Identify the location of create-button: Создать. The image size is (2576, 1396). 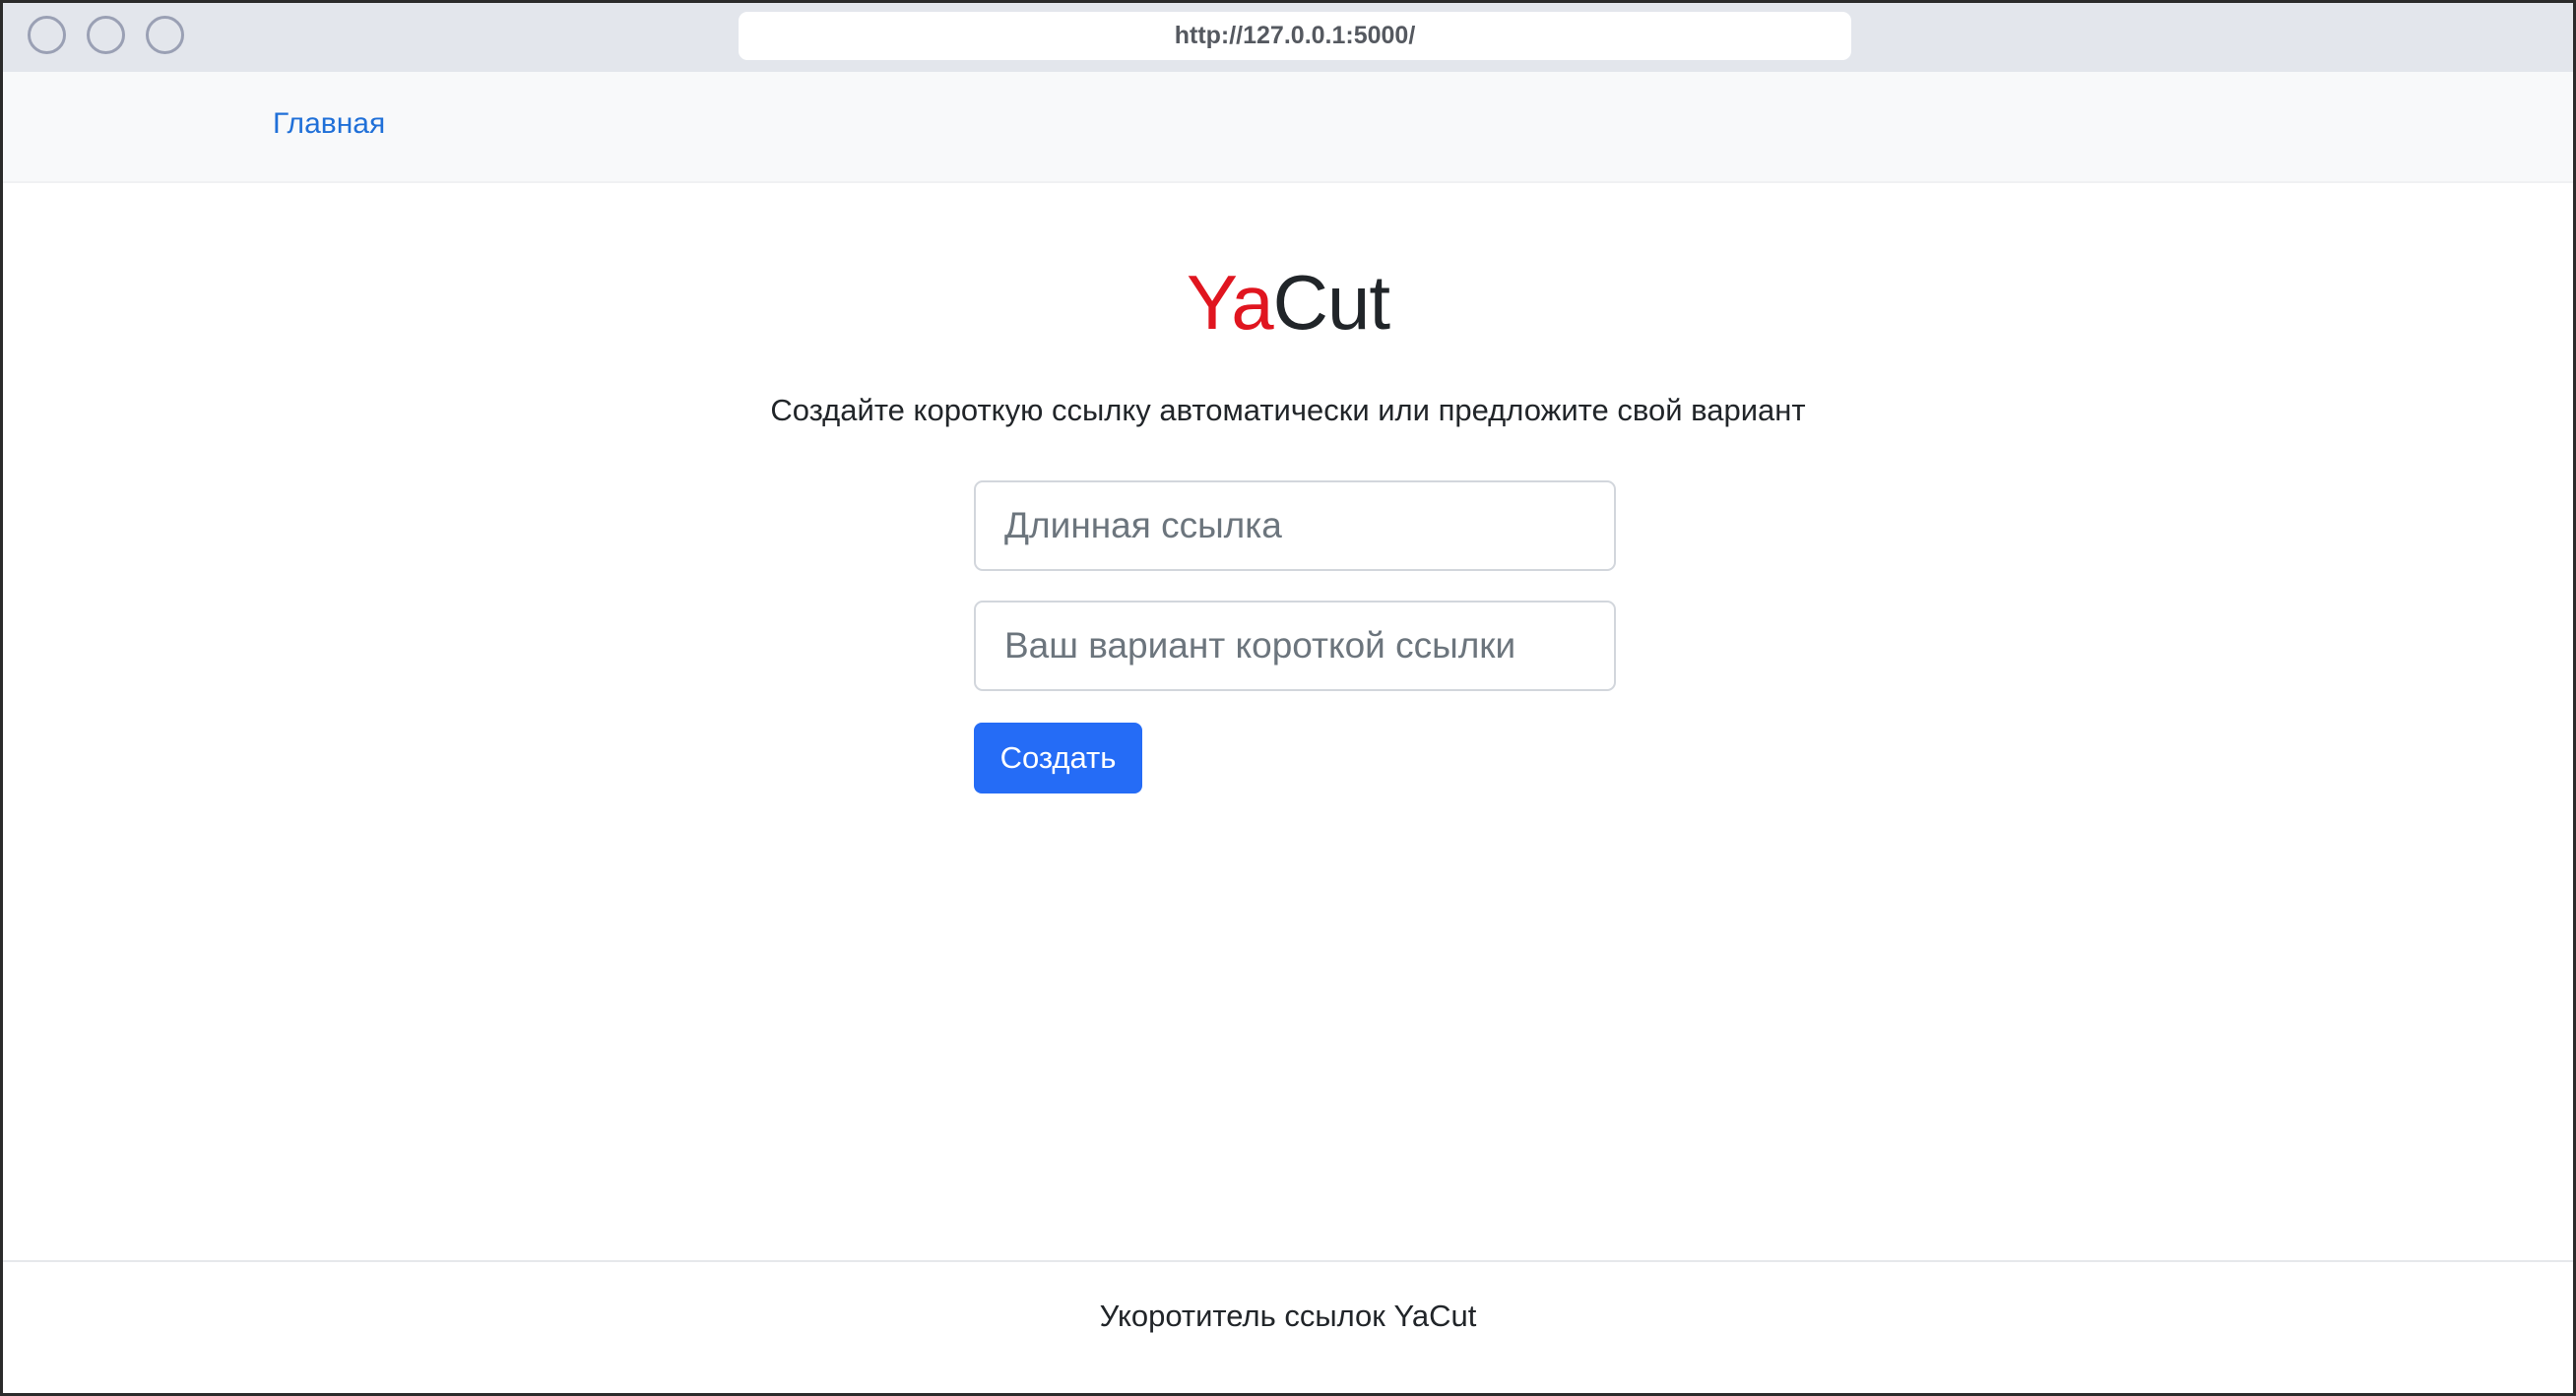
(1058, 758).